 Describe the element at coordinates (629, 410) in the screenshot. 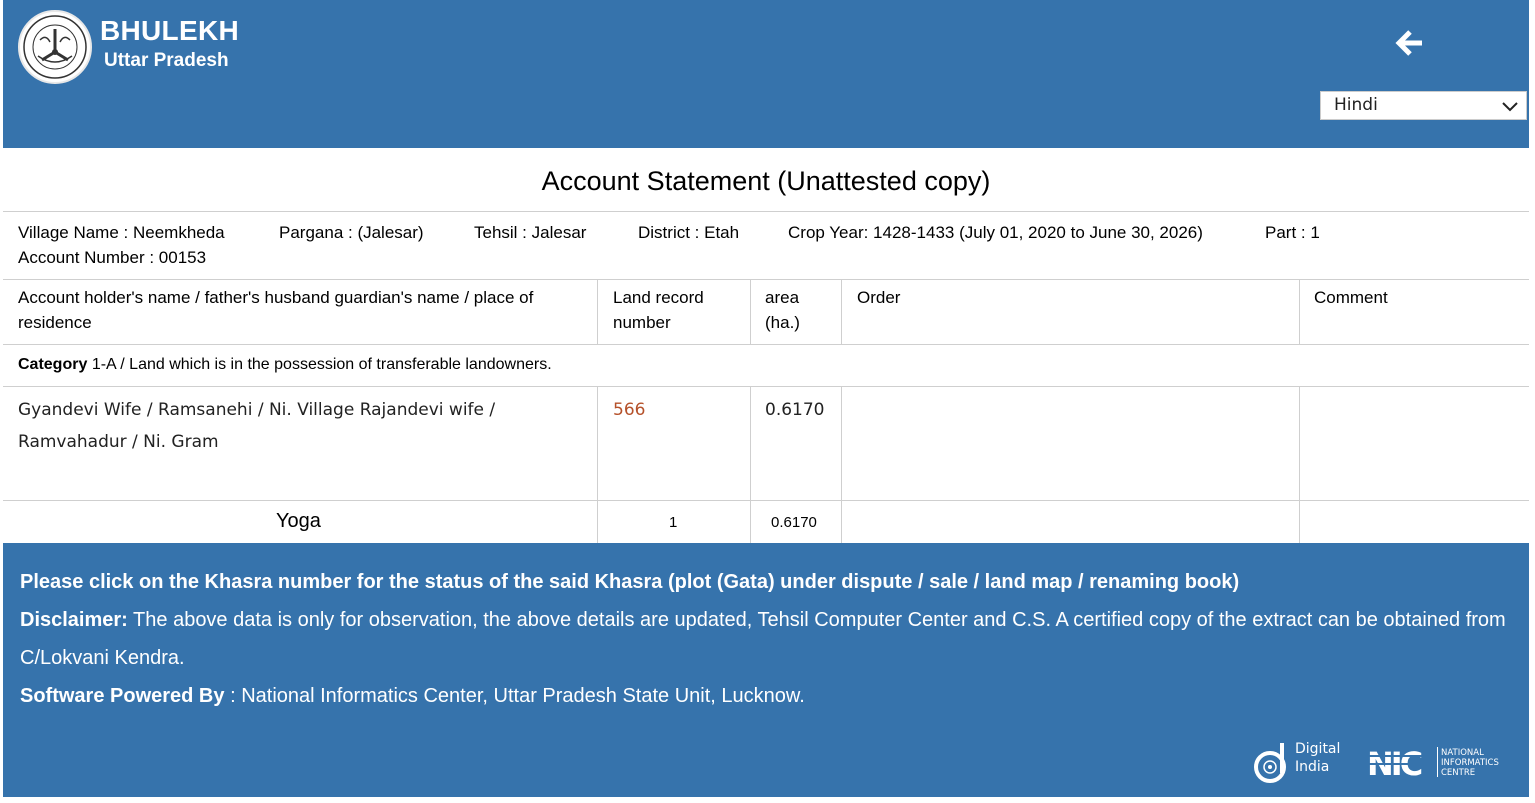

I see `land-record-link: 566` at that location.